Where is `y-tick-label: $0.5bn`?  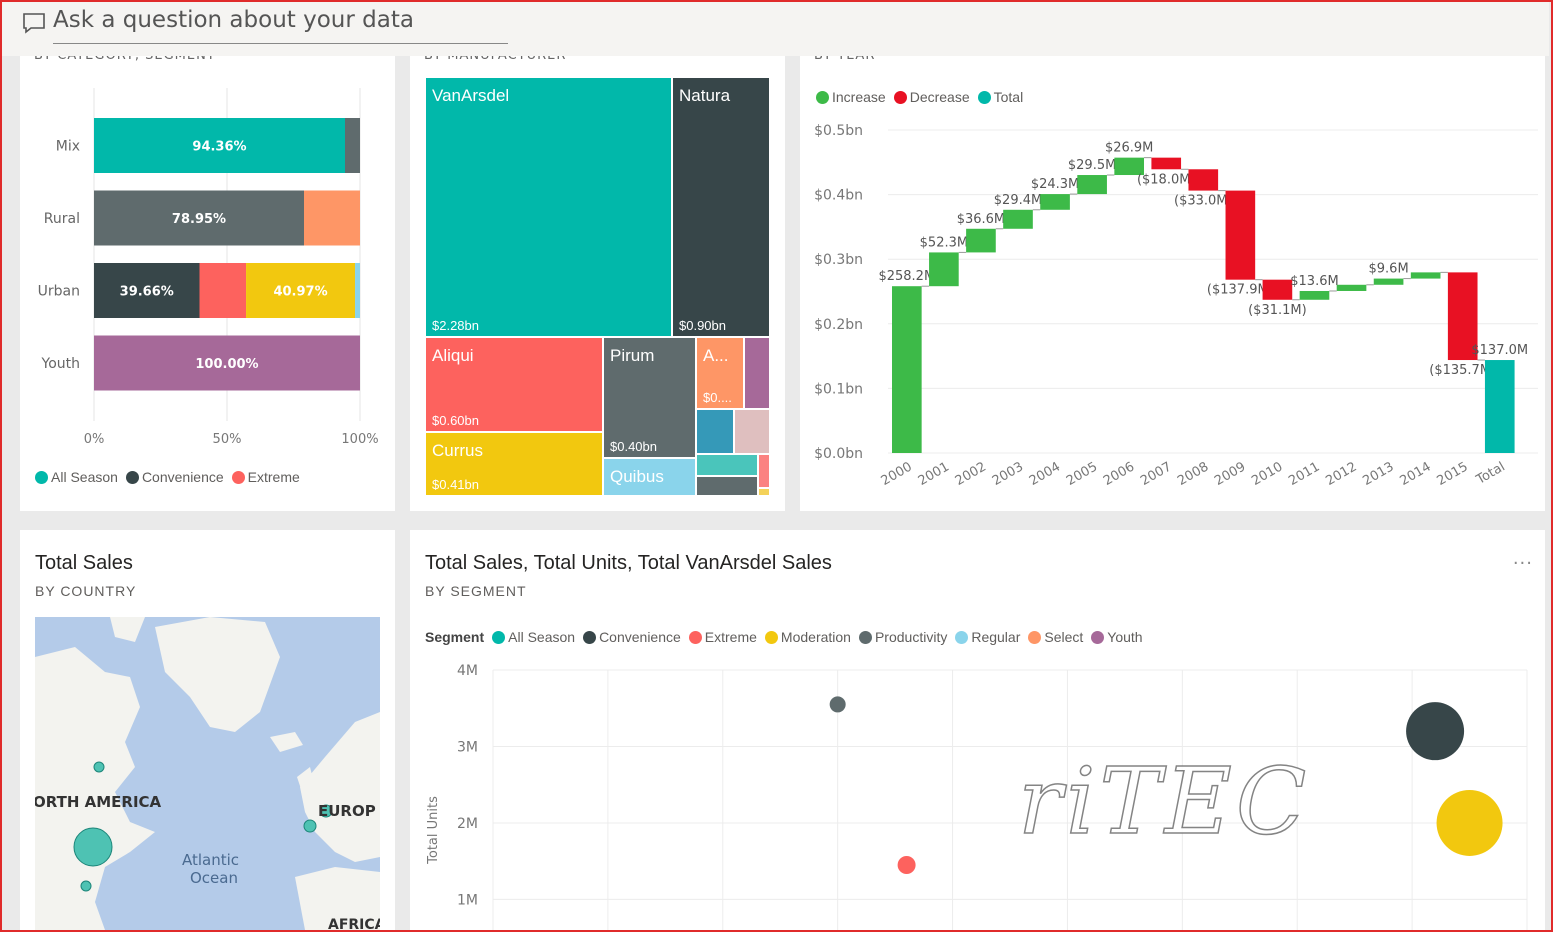 y-tick-label: $0.5bn is located at coordinates (838, 131).